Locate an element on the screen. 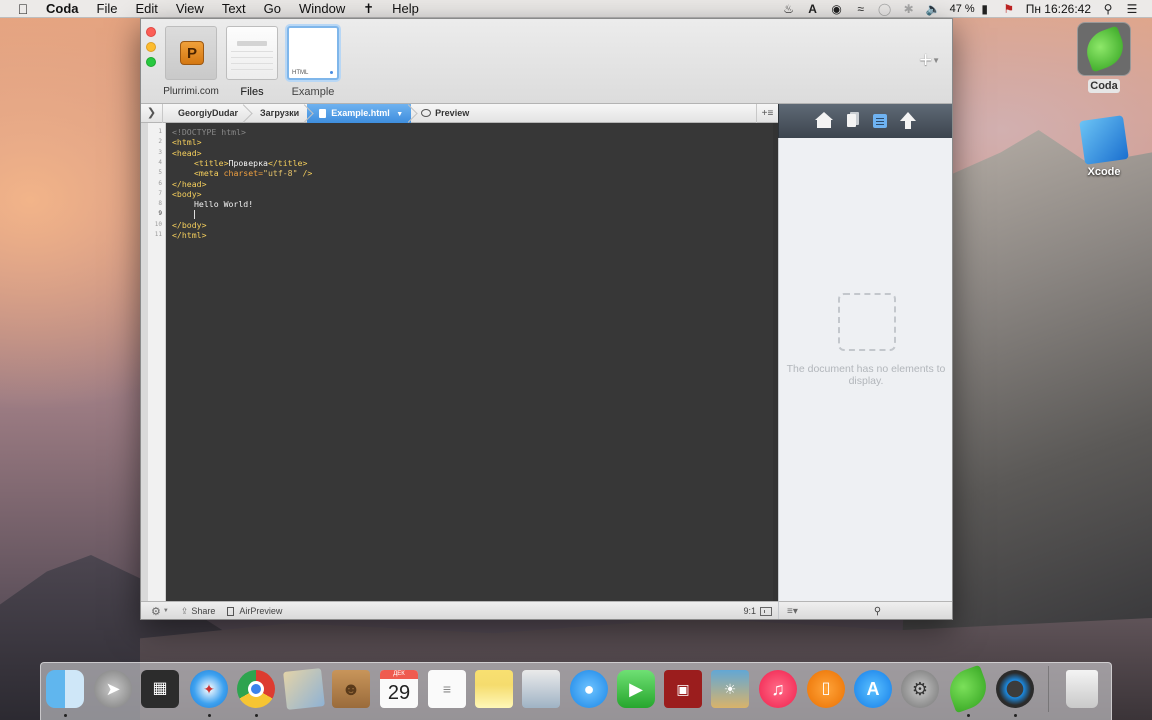 The height and width of the screenshot is (720, 1152). site-tile-plurrimi: P Plurrimi.com is located at coordinates (191, 61).